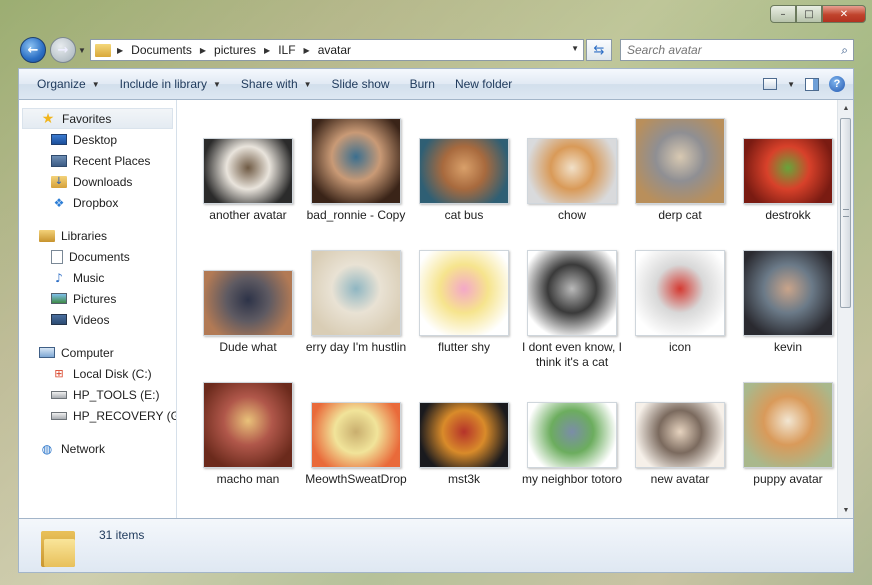 The height and width of the screenshot is (585, 872). Describe the element at coordinates (235, 50) in the screenshot. I see `breadcrumb-pictures: pictures` at that location.